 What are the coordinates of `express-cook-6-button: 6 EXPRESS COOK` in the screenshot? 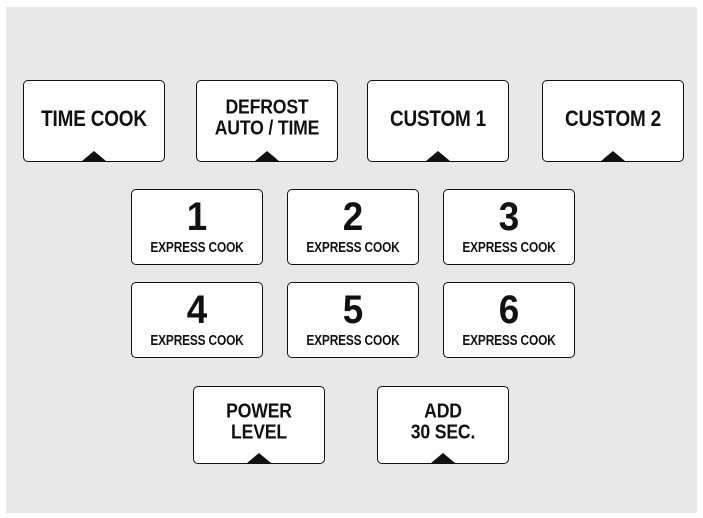 It's located at (509, 320).